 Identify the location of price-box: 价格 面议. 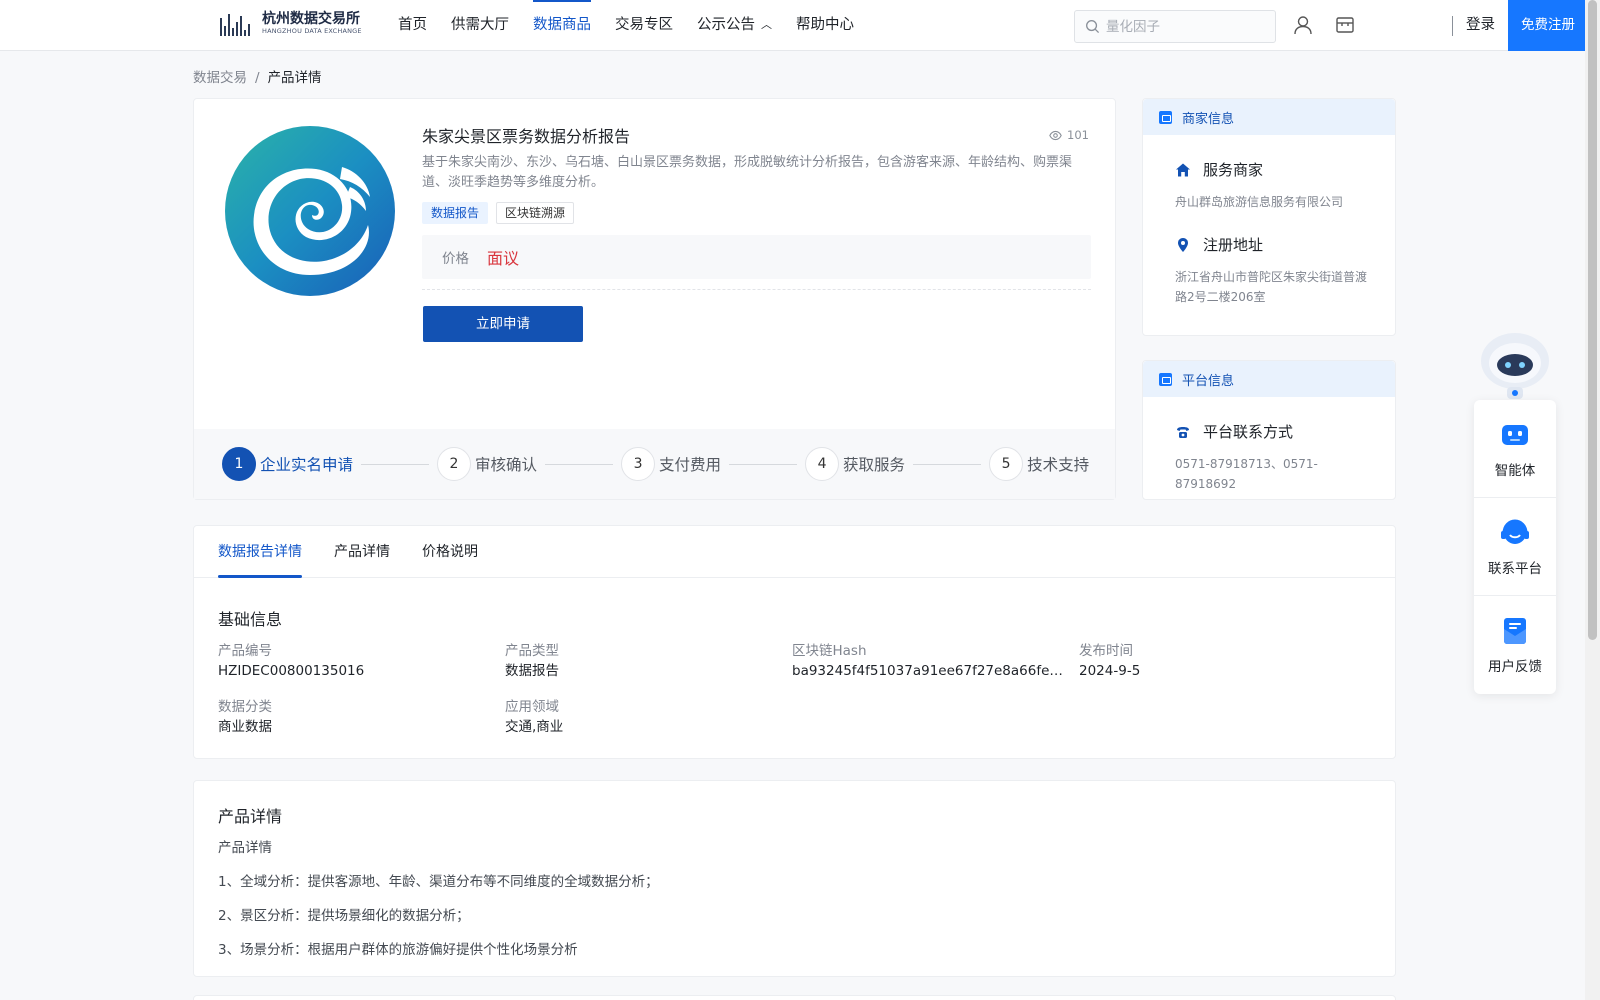
(756, 257).